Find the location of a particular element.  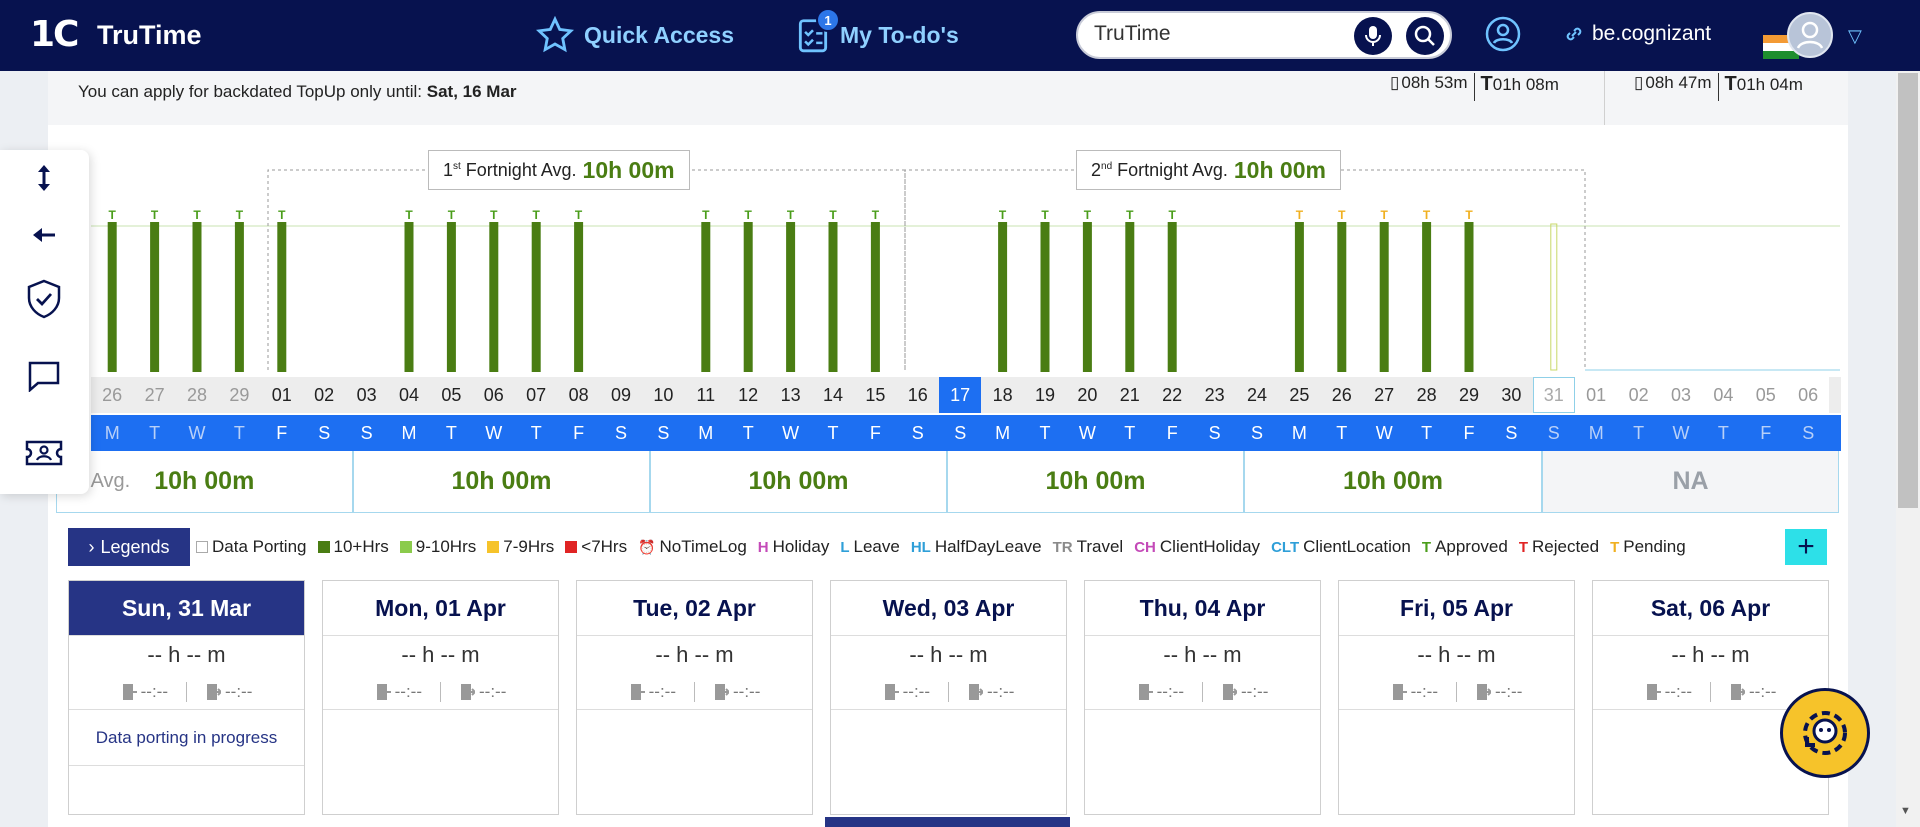

date-cell: 20 is located at coordinates (1087, 395).